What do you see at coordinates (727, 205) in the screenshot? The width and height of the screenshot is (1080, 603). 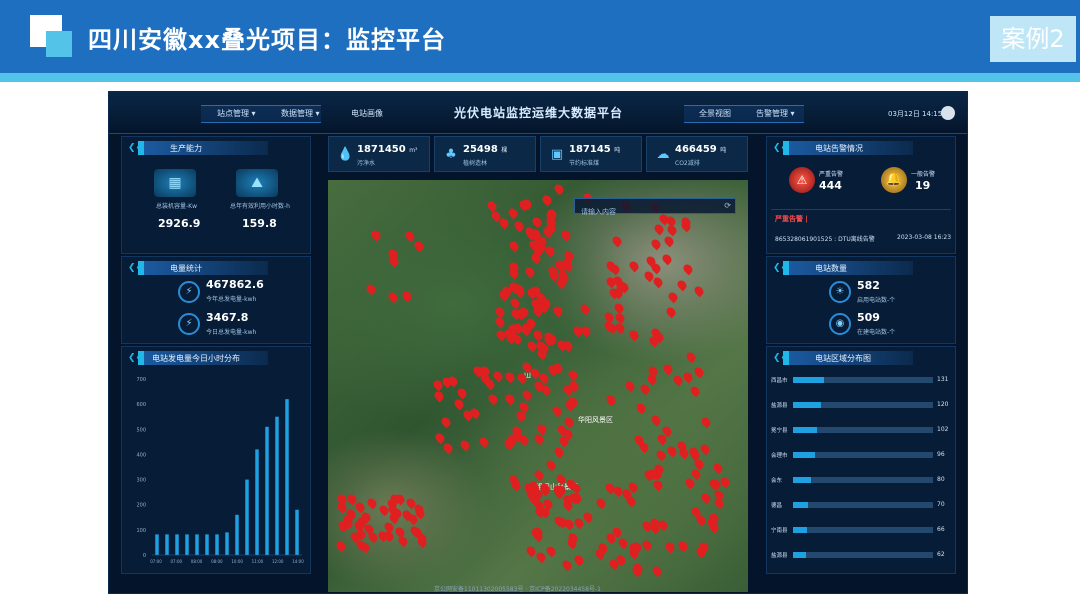 I see `search-icon: ⟳` at bounding box center [727, 205].